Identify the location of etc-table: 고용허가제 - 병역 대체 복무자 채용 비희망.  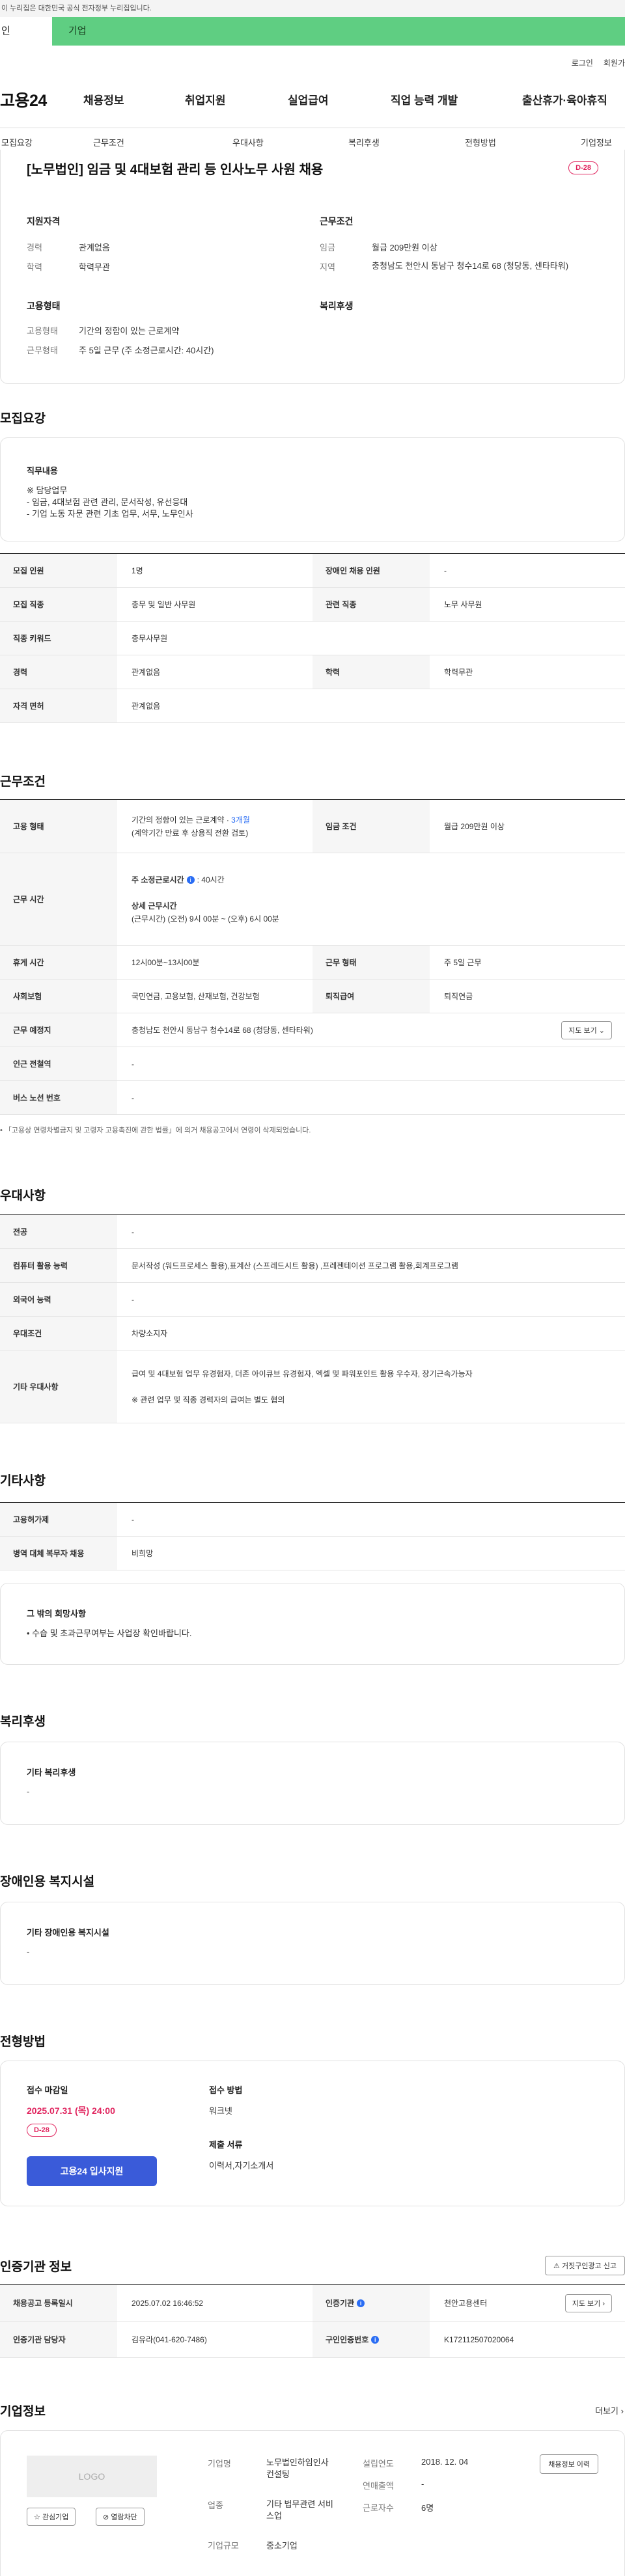
(312, 1536).